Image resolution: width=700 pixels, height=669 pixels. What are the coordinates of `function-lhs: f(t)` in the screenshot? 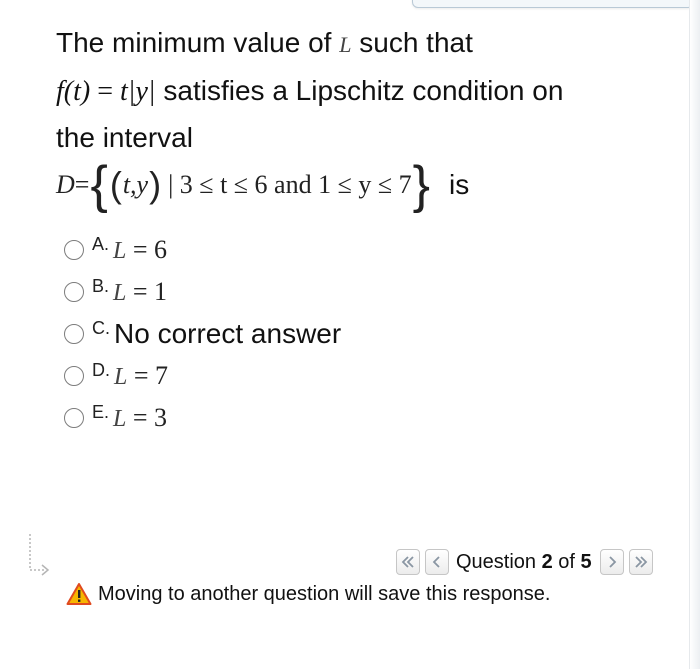 It's located at (73, 91).